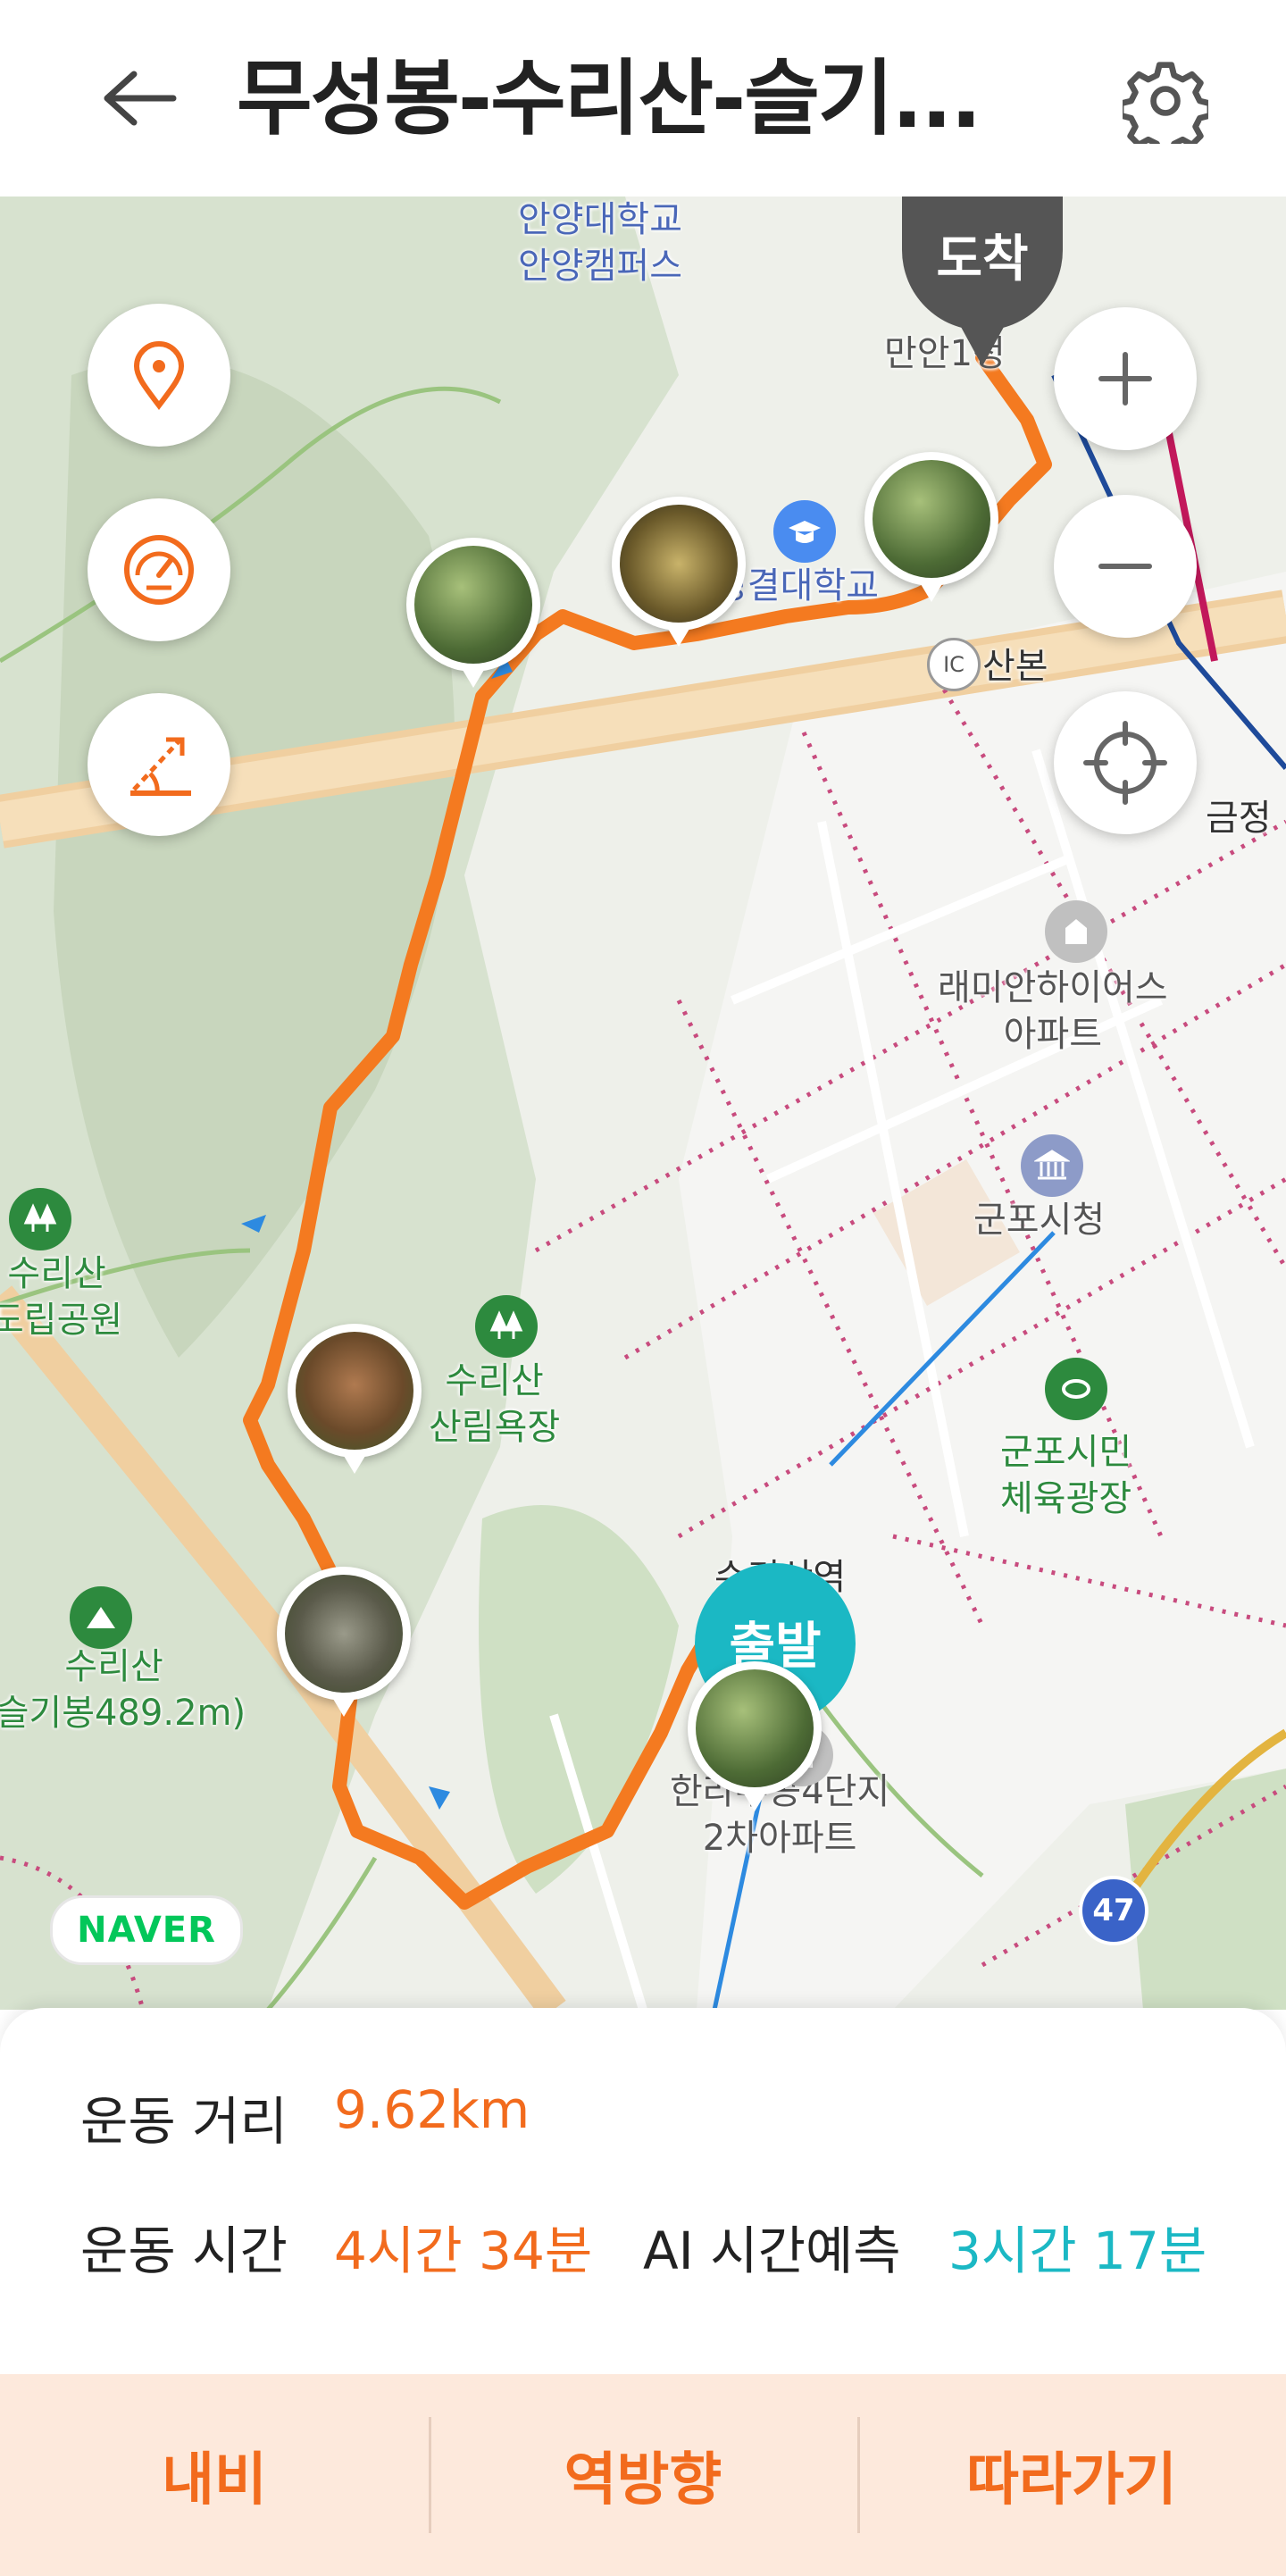  What do you see at coordinates (101, 1618) in the screenshot?
I see `mountain-icon` at bounding box center [101, 1618].